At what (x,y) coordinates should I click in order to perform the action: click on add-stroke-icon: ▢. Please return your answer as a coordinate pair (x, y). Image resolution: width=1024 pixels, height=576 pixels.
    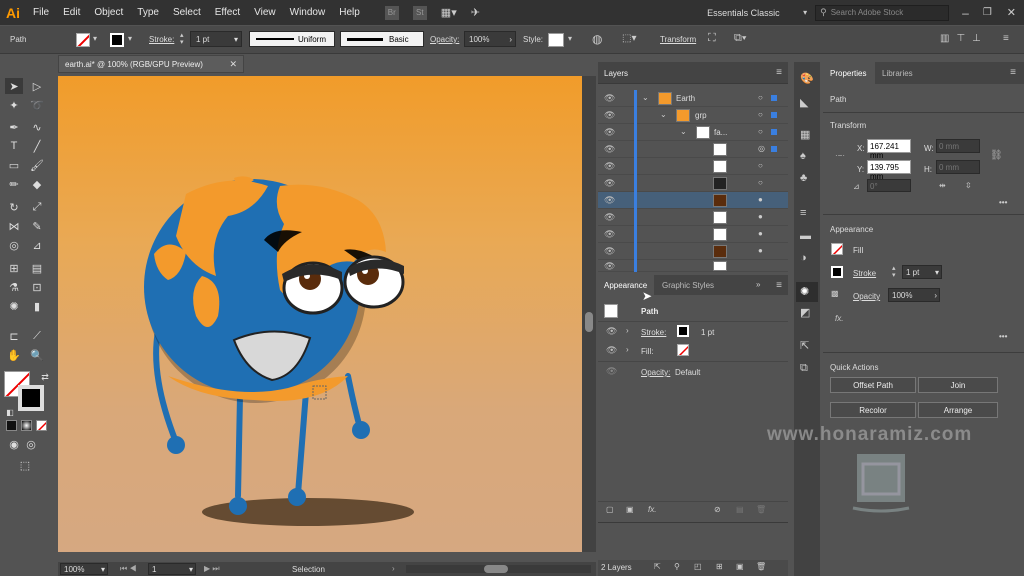
    Looking at the image, I should click on (610, 509).